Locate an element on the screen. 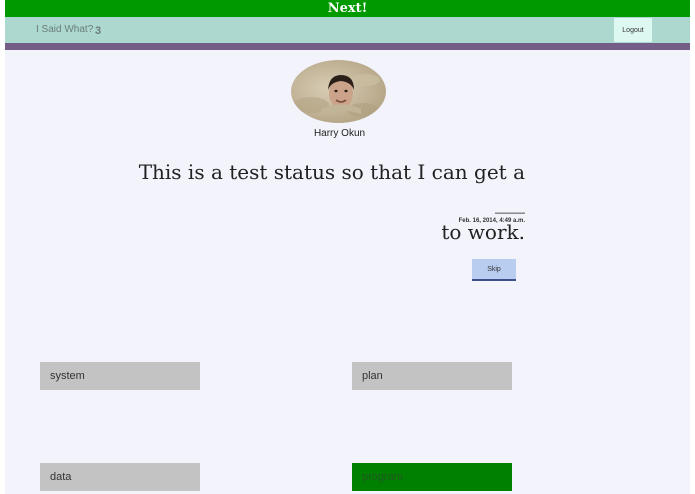 The image size is (695, 494). navbar: I Said What? 3 Logout is located at coordinates (347, 30).